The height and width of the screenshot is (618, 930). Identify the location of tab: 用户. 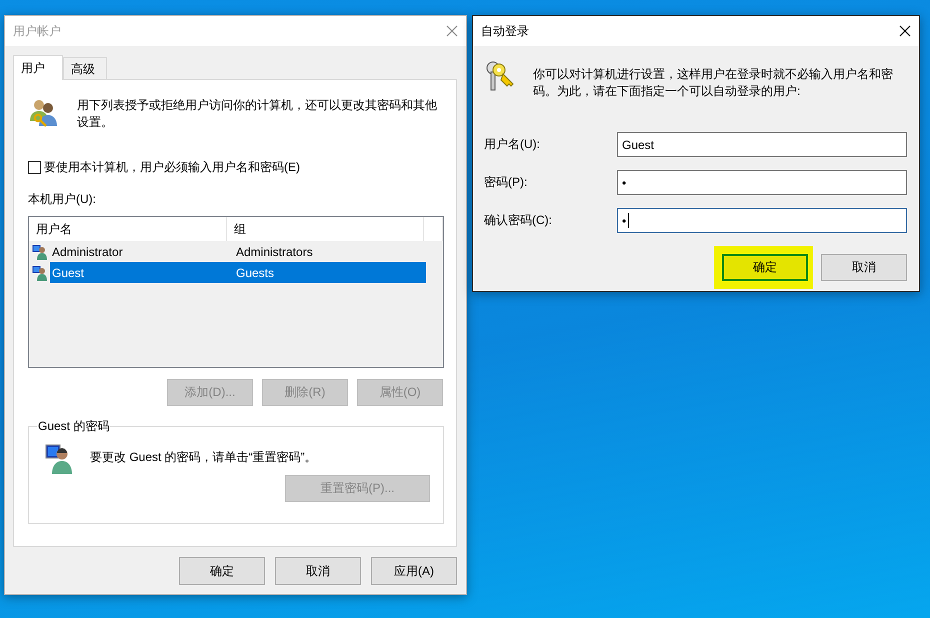
(38, 67).